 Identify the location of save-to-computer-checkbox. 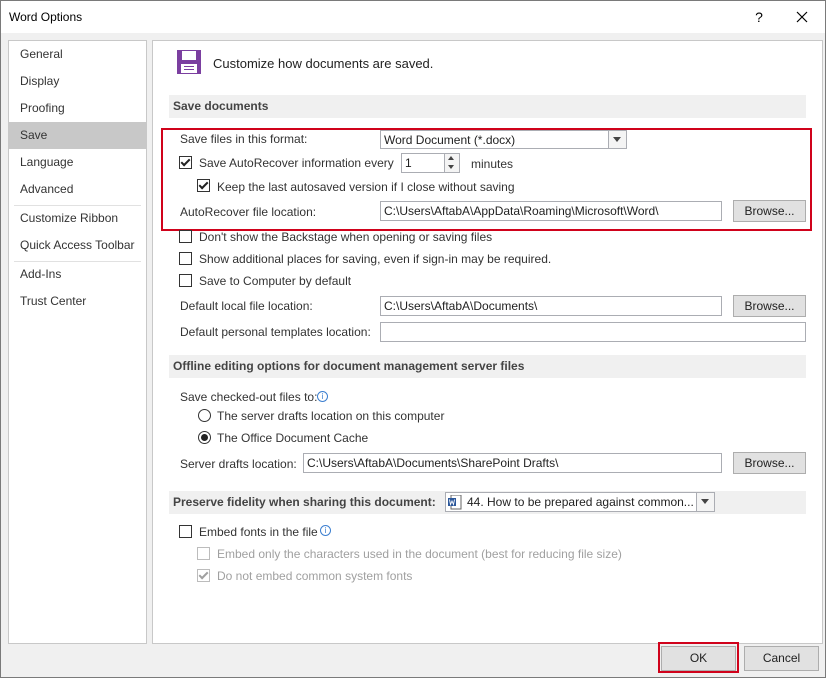
(185, 280).